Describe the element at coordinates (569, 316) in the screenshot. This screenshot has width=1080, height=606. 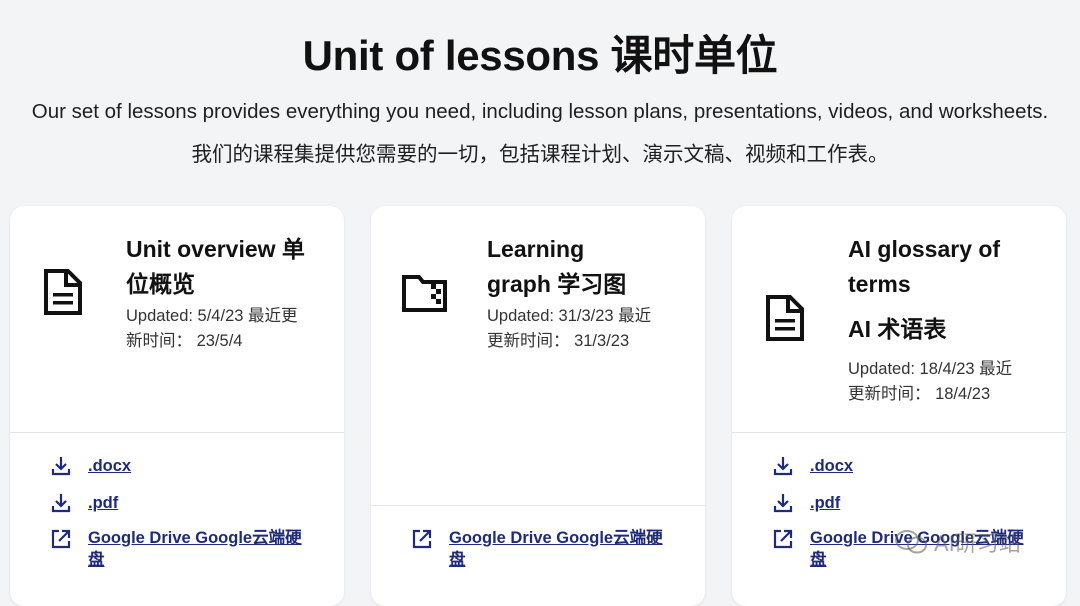
I see `updated-date: Updated: 31/3/23 最近` at that location.